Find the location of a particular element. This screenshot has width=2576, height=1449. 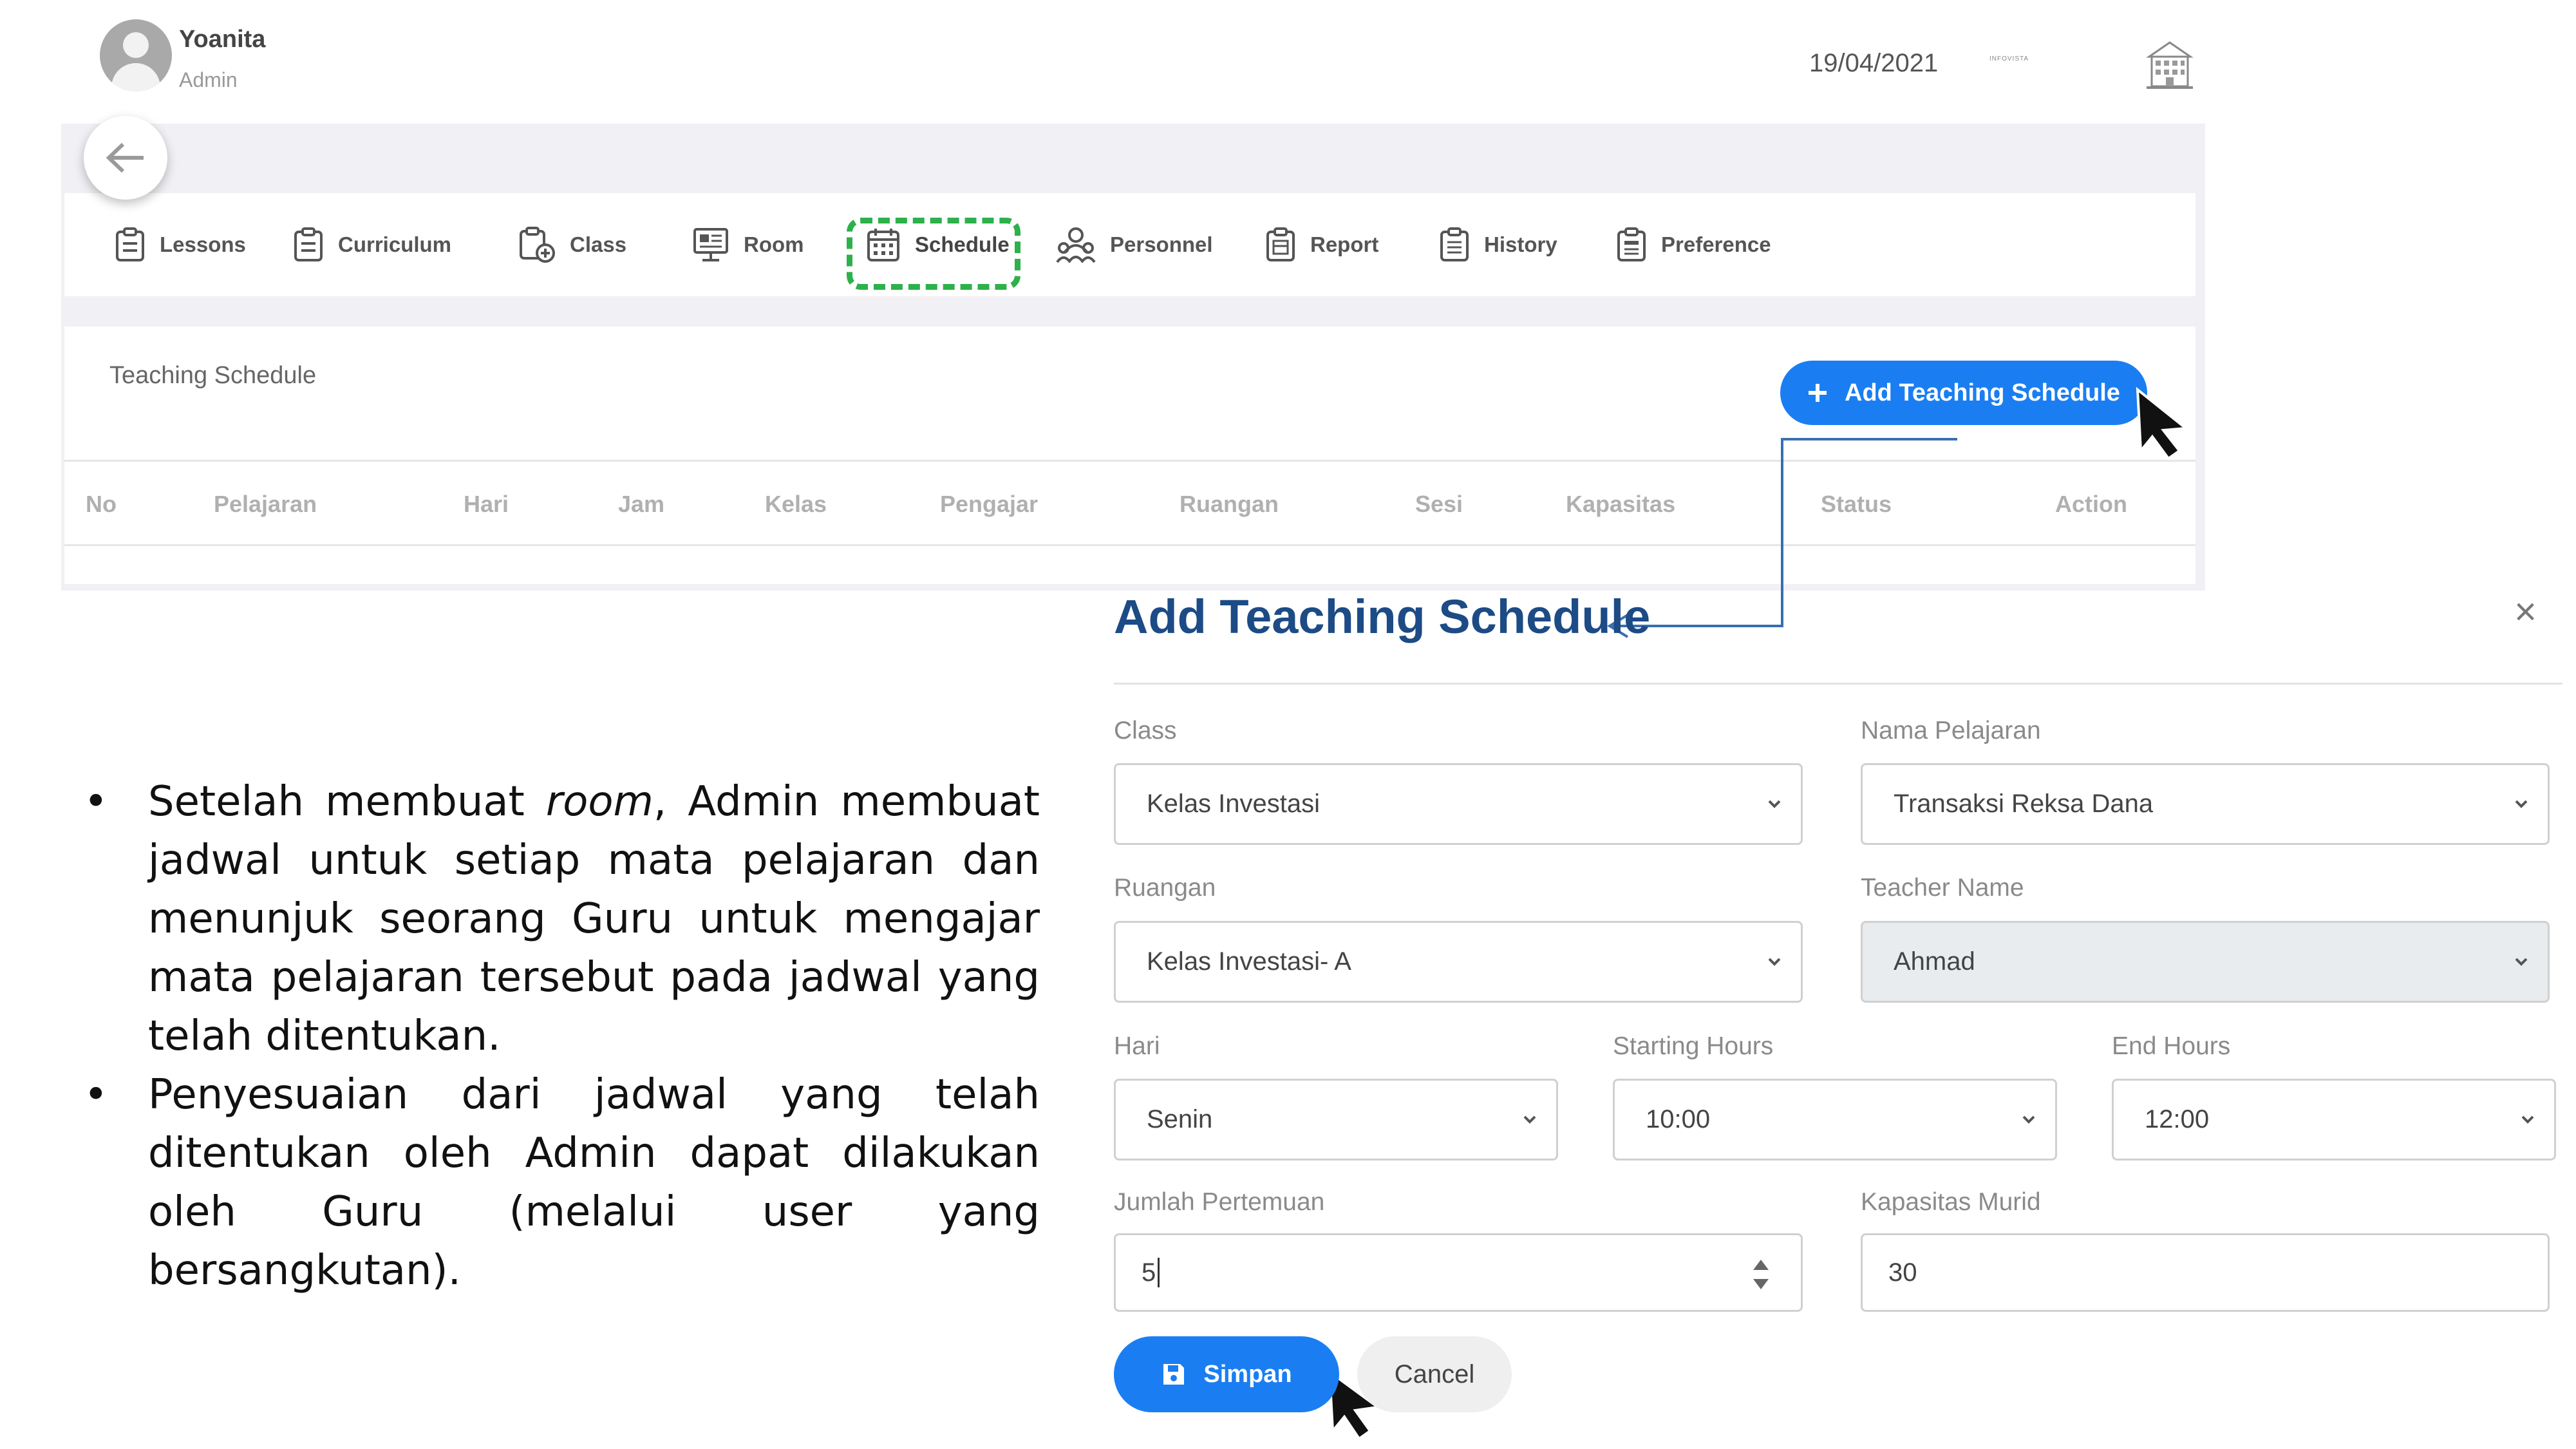

nav-class: Class is located at coordinates (572, 245).